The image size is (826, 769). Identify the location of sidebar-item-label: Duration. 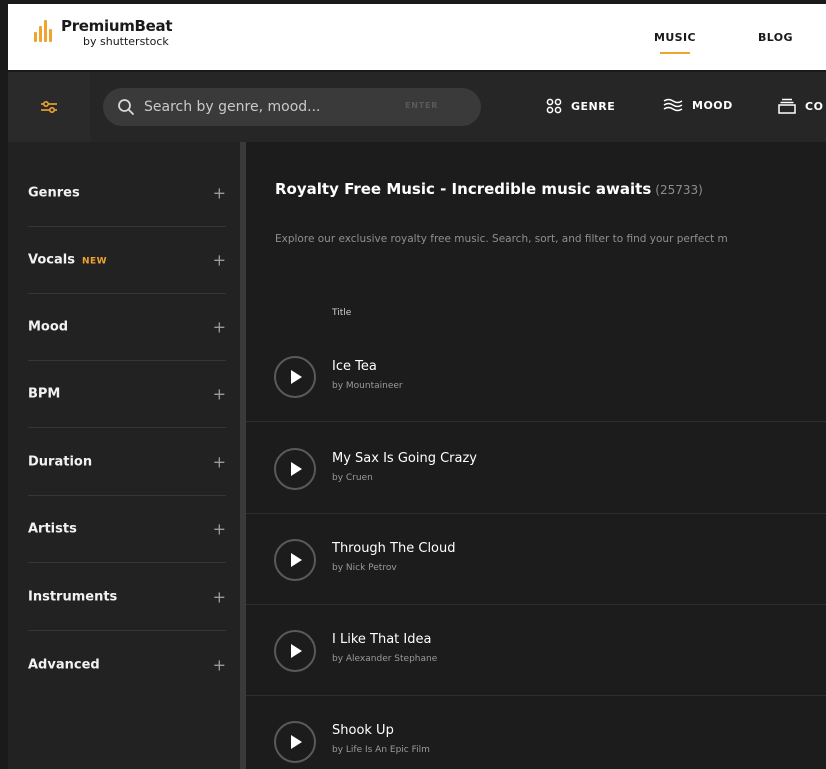
(60, 462).